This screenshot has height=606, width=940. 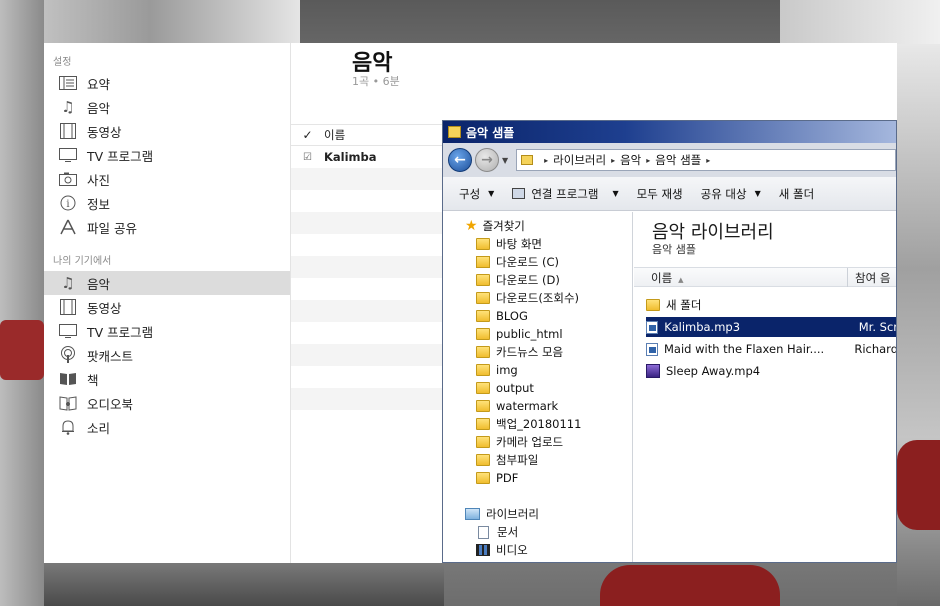 What do you see at coordinates (487, 160) in the screenshot?
I see `forward-button: →` at bounding box center [487, 160].